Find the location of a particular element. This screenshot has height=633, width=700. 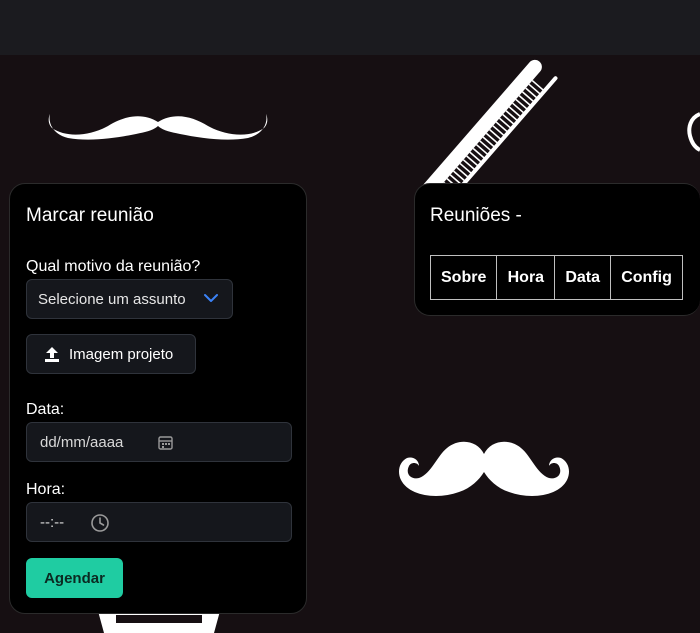

date-label: Data: is located at coordinates (45, 409).